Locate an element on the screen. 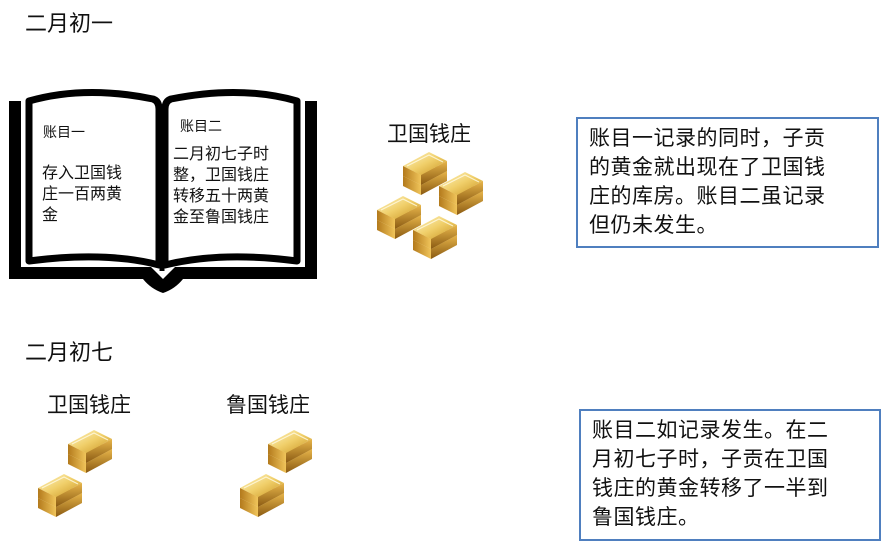  note-line: 庄的库房。账目二虽记录 is located at coordinates (707, 196).